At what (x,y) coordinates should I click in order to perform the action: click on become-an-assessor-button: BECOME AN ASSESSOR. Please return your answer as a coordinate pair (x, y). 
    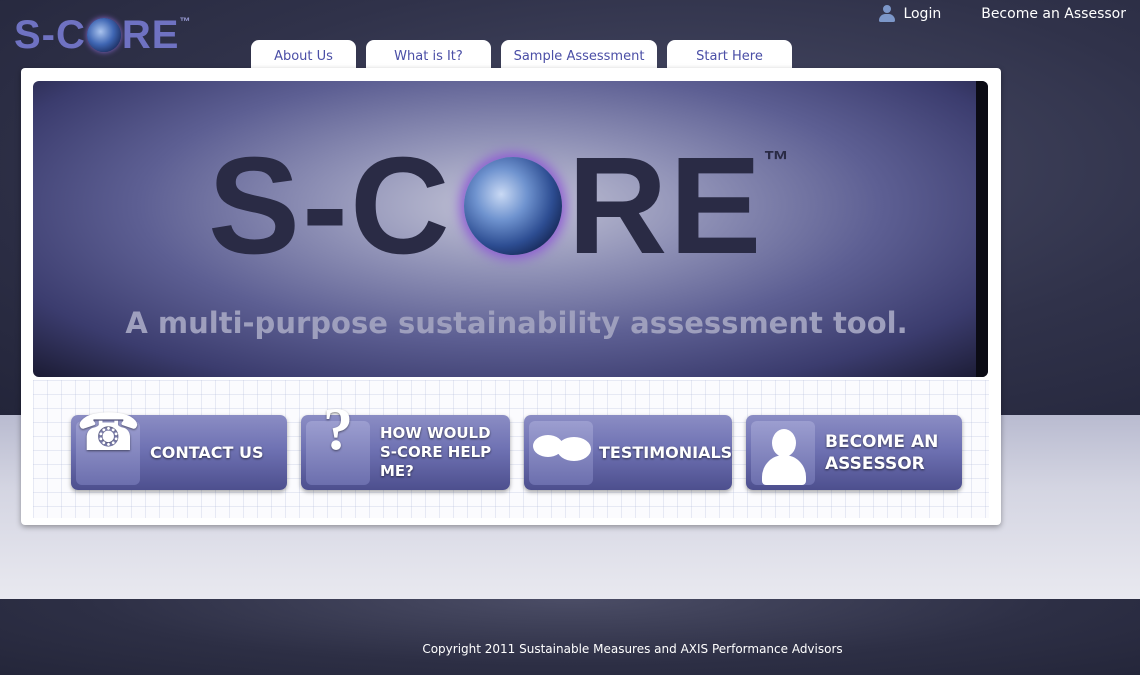
    Looking at the image, I should click on (854, 452).